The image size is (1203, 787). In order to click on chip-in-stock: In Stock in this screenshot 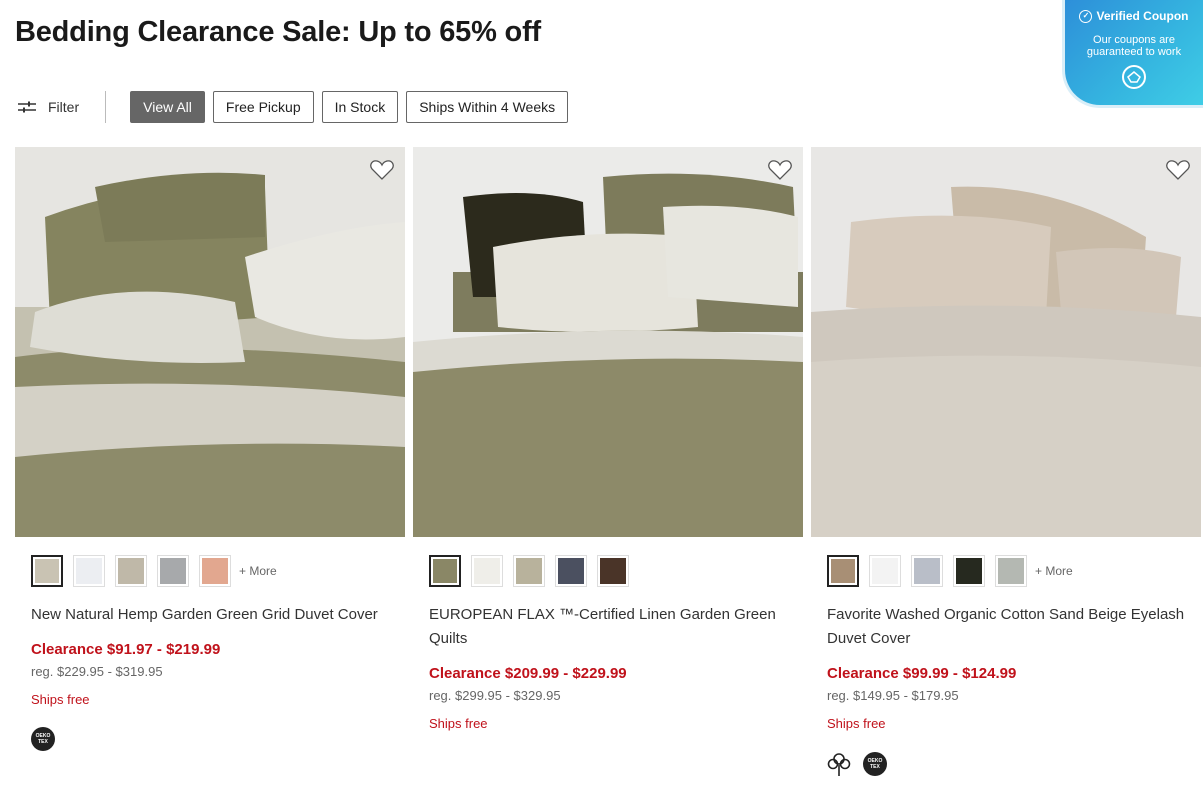, I will do `click(360, 107)`.